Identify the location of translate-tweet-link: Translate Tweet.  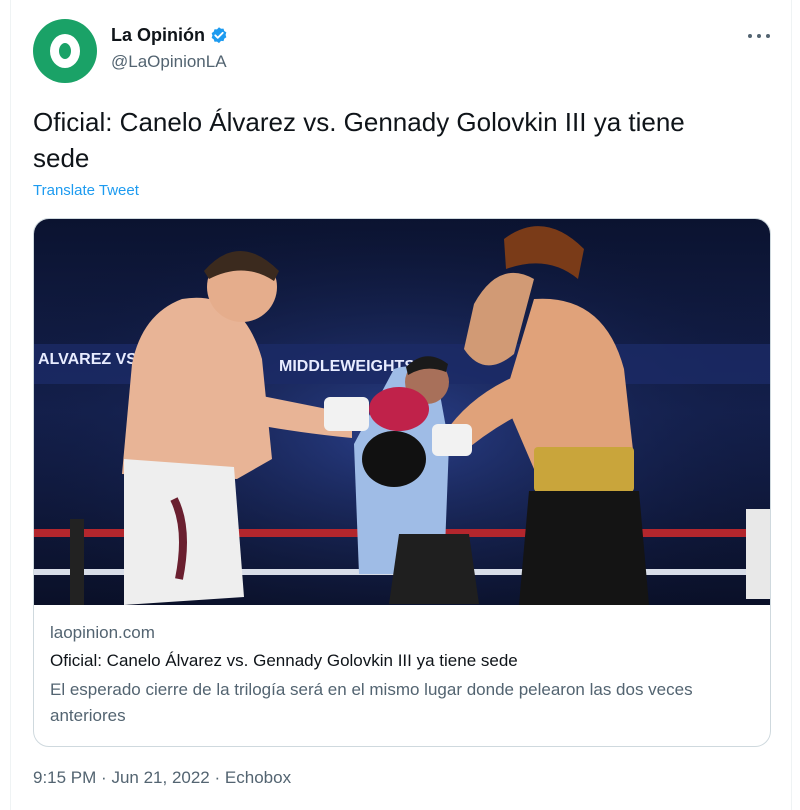
(86, 190).